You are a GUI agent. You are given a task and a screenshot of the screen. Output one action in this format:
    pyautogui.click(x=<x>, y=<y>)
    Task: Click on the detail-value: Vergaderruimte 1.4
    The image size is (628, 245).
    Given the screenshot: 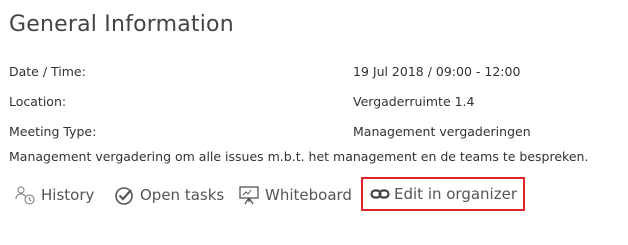 What is the action you would take?
    pyautogui.click(x=414, y=101)
    